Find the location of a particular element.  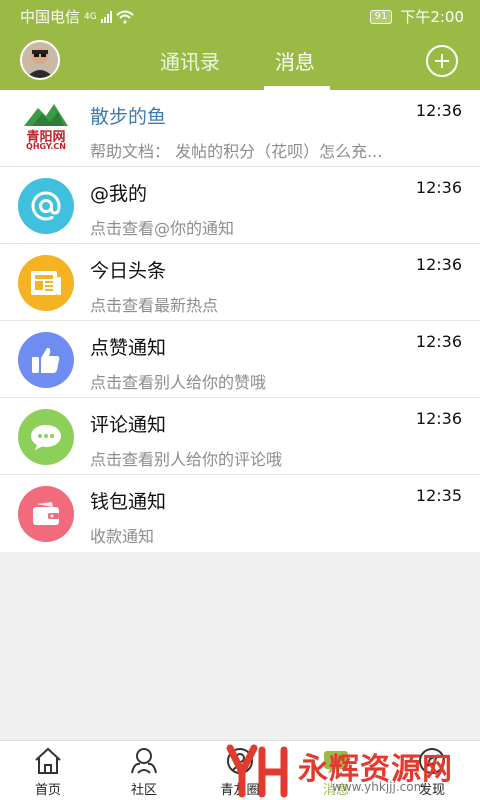

app-header: 中国电信 4G 91 下午2:00 通讯录 消息 is located at coordinates (240, 45).